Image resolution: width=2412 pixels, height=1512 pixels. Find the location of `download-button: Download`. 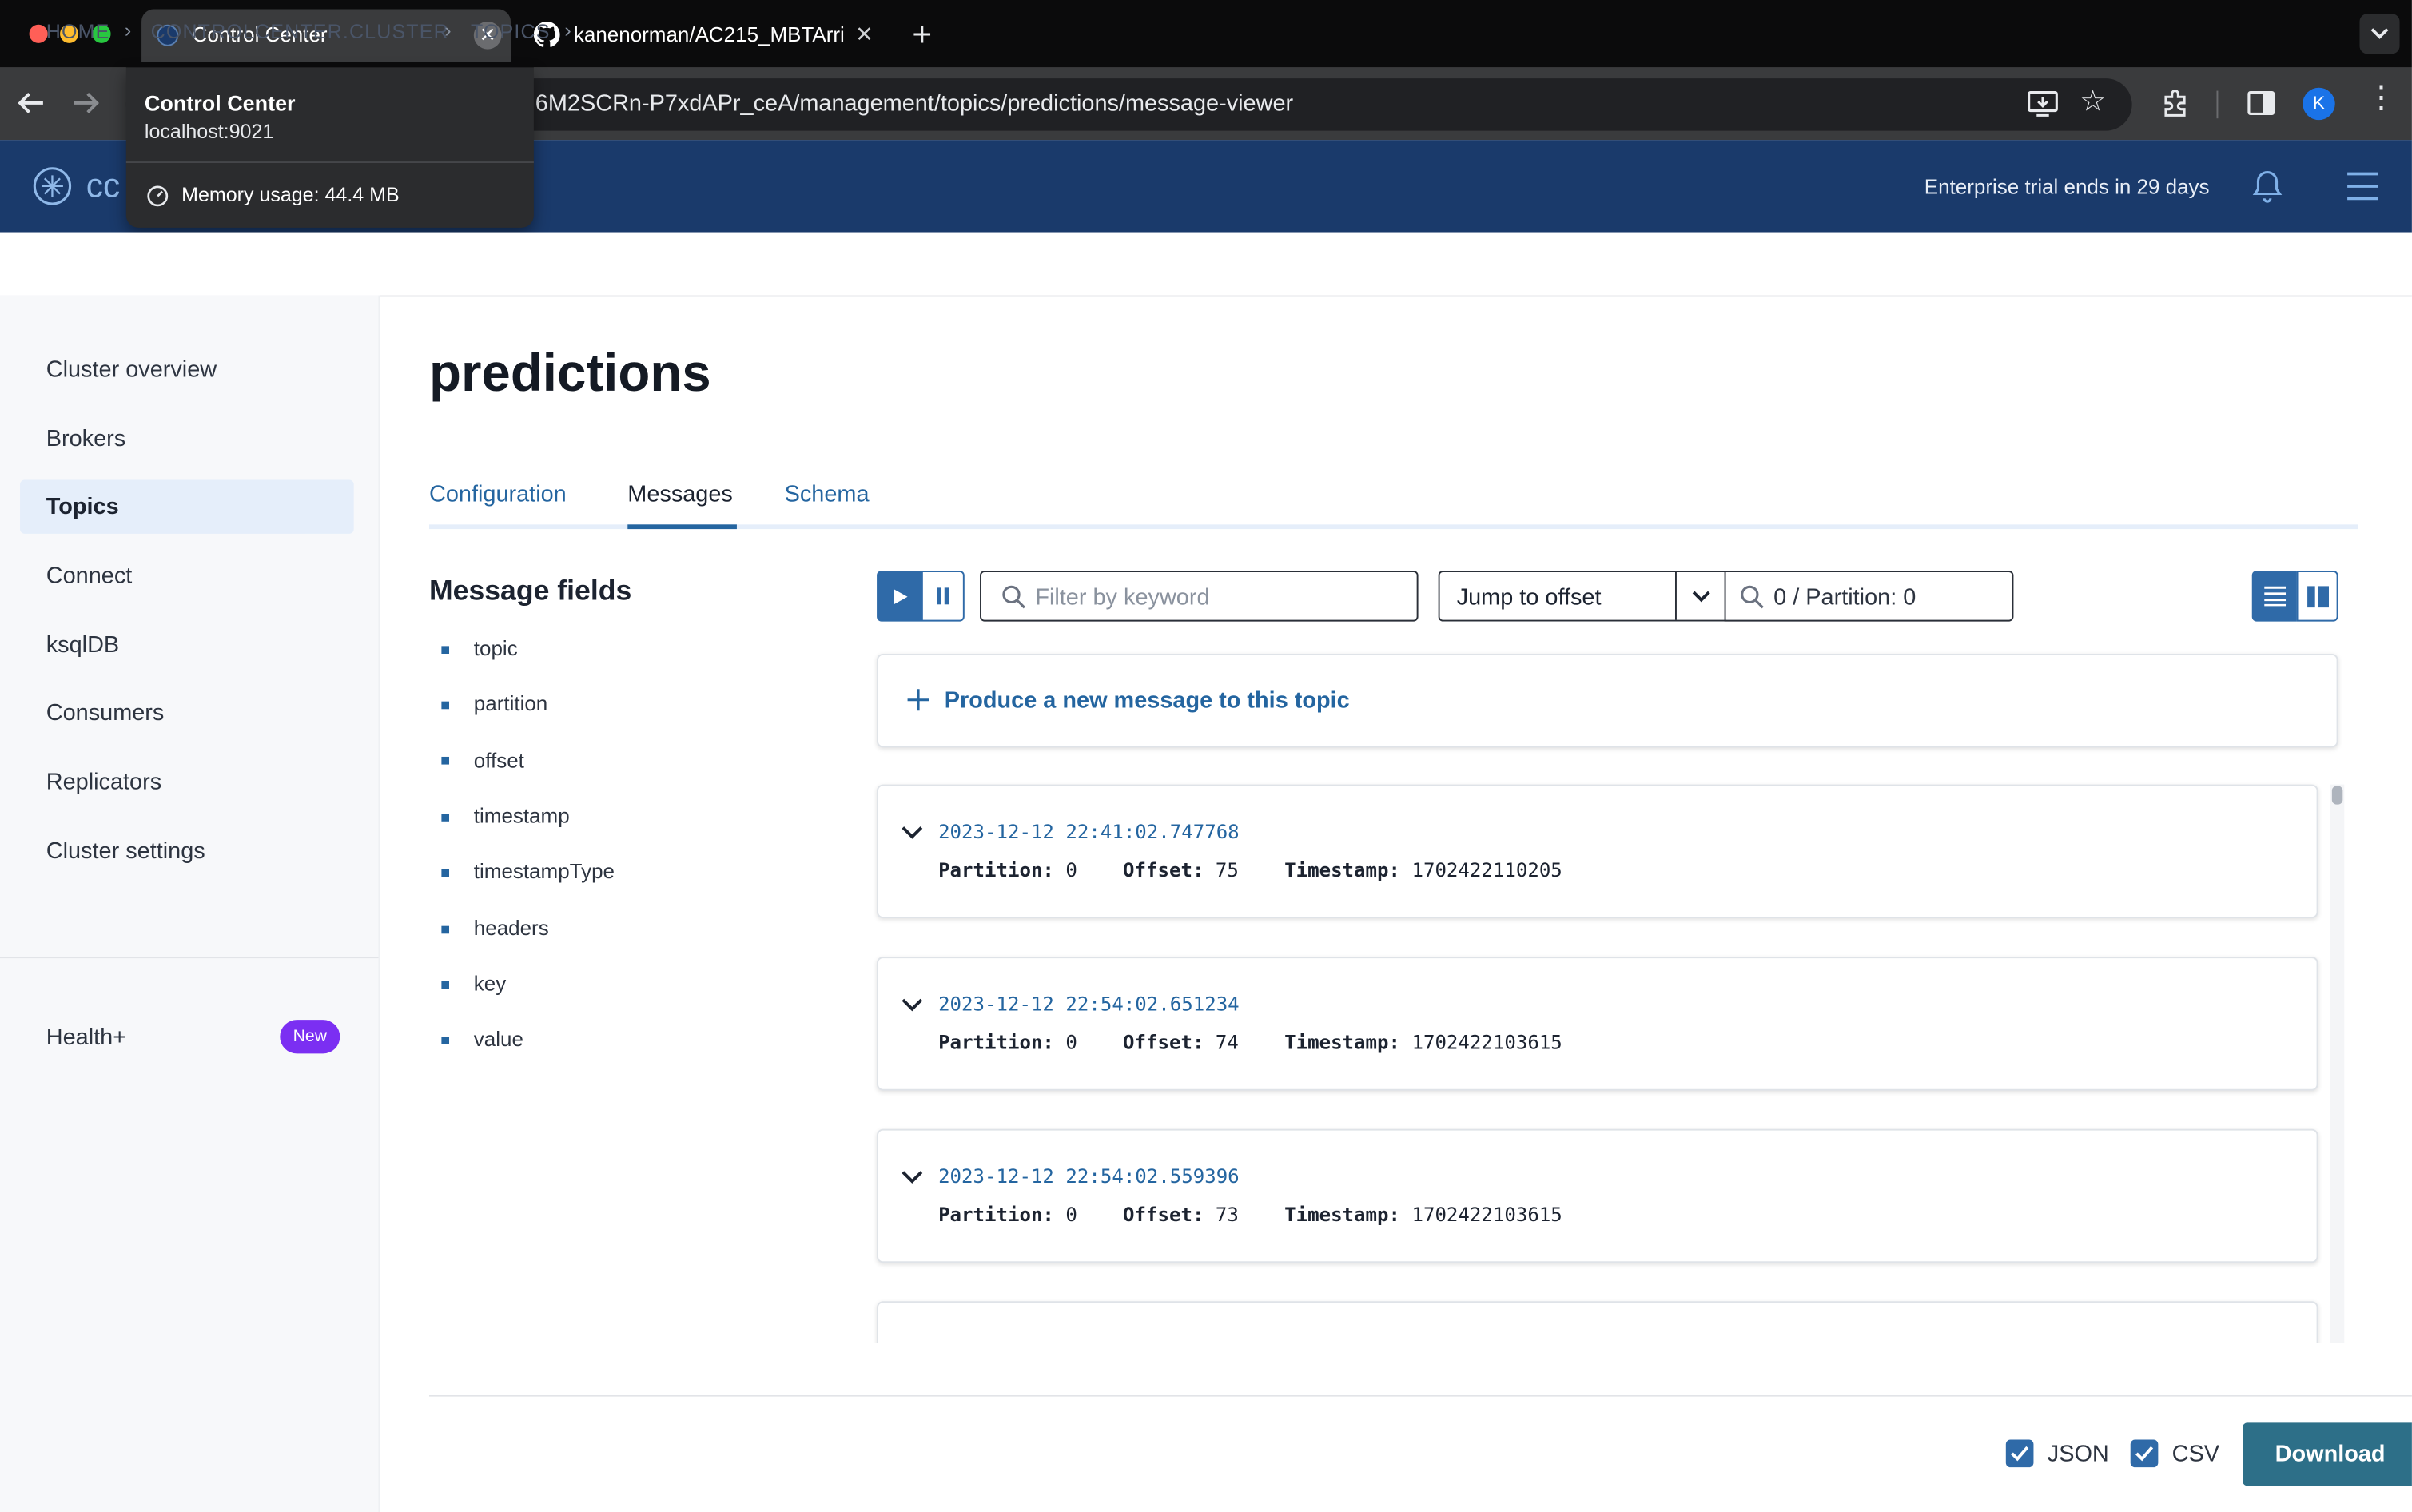

download-button: Download is located at coordinates (2327, 1454).